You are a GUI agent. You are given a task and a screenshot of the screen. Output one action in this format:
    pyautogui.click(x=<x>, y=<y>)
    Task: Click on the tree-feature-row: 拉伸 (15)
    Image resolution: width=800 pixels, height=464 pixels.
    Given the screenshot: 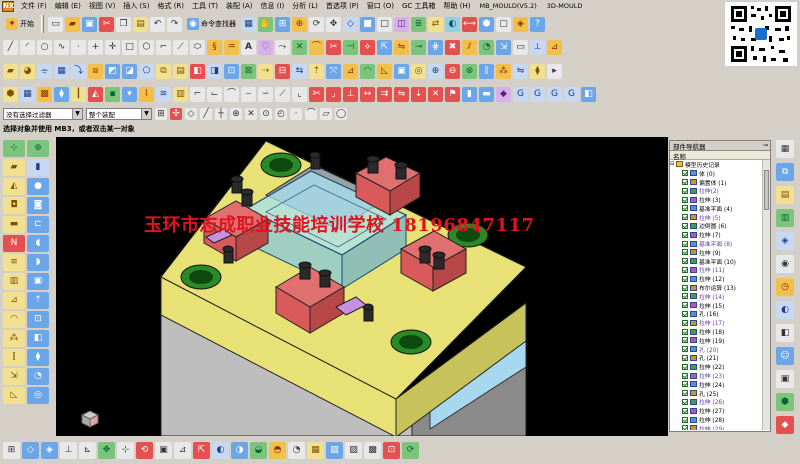 What is the action you would take?
    pyautogui.click(x=720, y=305)
    